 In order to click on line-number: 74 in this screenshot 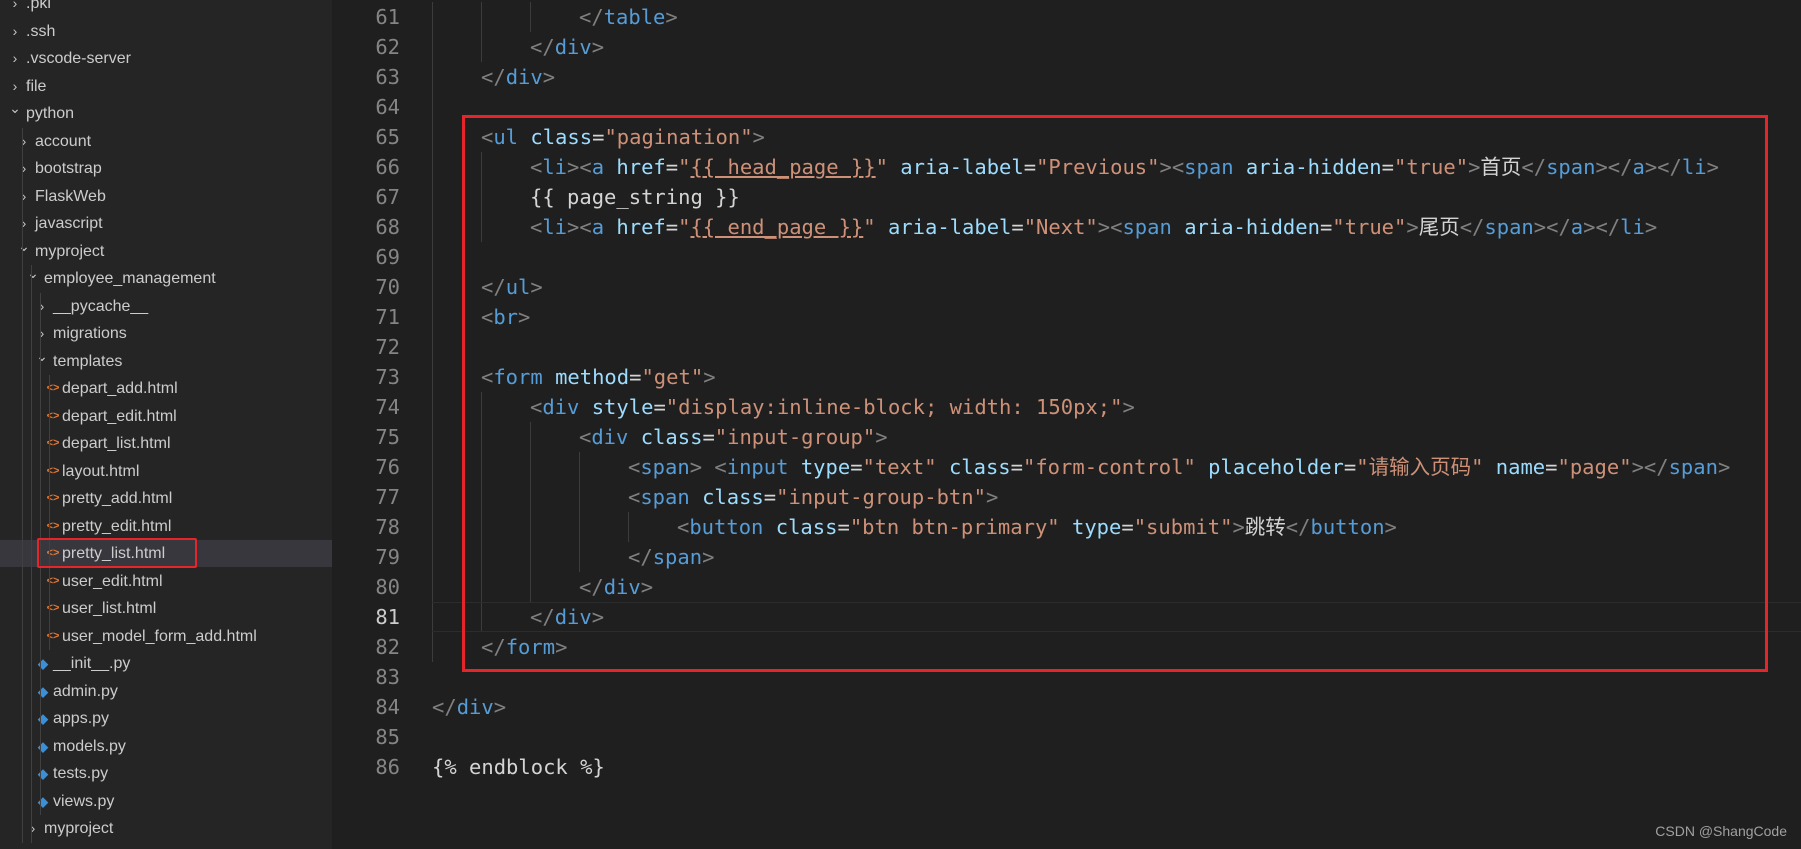, I will do `click(387, 407)`.